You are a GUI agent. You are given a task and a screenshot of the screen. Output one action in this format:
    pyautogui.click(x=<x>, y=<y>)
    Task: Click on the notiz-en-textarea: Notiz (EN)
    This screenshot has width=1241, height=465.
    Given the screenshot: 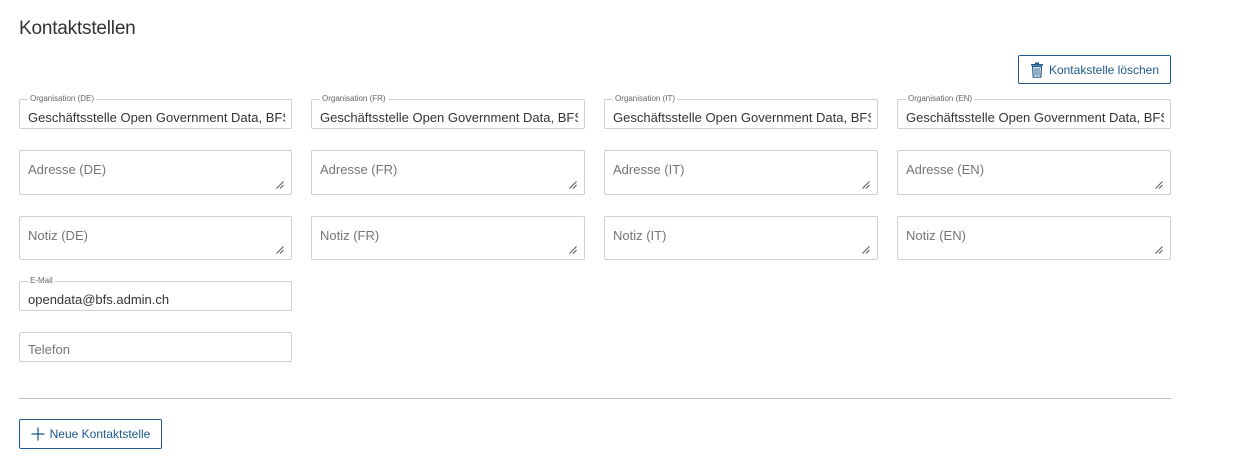 What is the action you would take?
    pyautogui.click(x=1034, y=238)
    